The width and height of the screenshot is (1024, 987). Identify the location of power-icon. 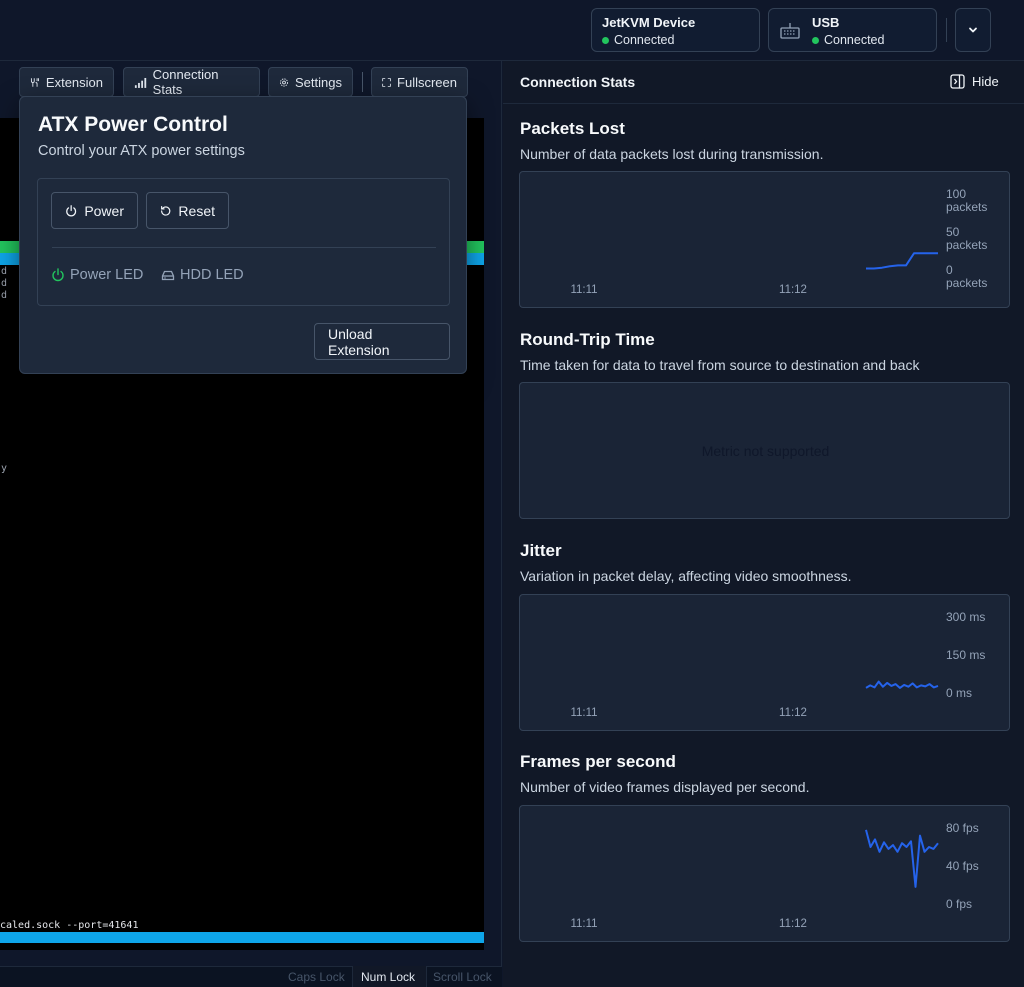
(71, 210).